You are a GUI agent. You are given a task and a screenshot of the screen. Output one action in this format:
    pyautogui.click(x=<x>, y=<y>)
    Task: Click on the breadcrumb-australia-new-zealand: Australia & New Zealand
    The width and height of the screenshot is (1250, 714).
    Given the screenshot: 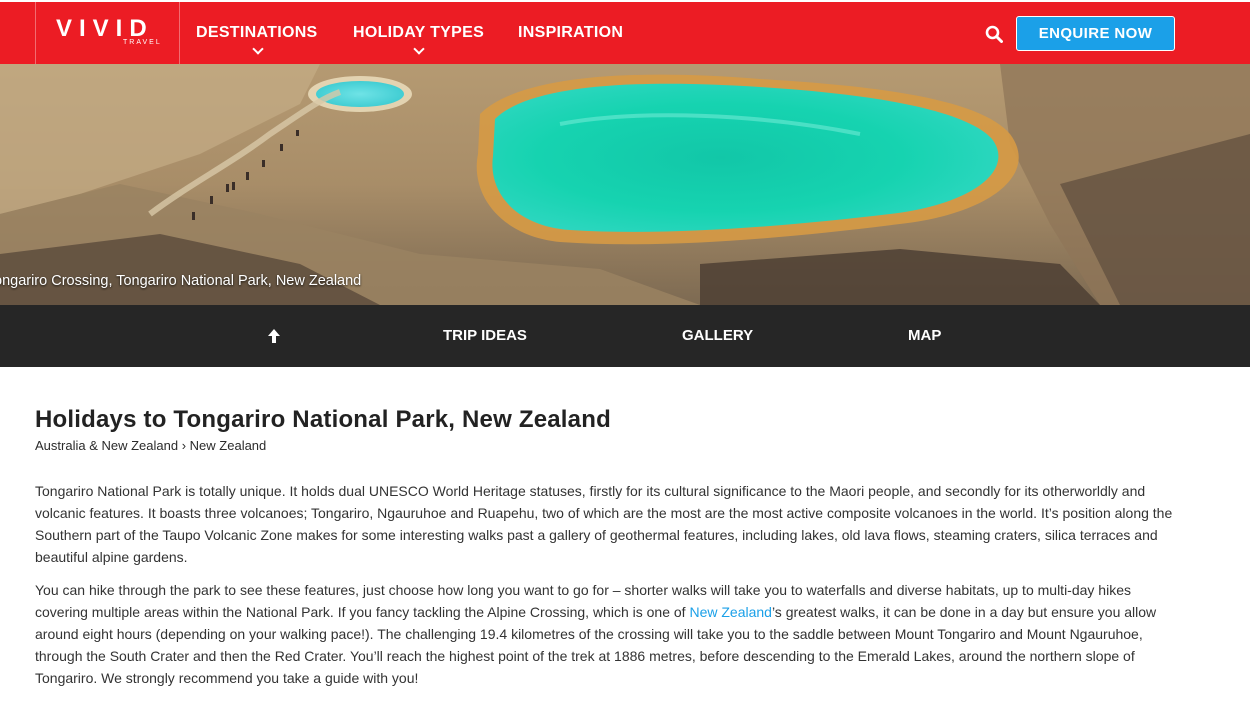 What is the action you would take?
    pyautogui.click(x=106, y=445)
    